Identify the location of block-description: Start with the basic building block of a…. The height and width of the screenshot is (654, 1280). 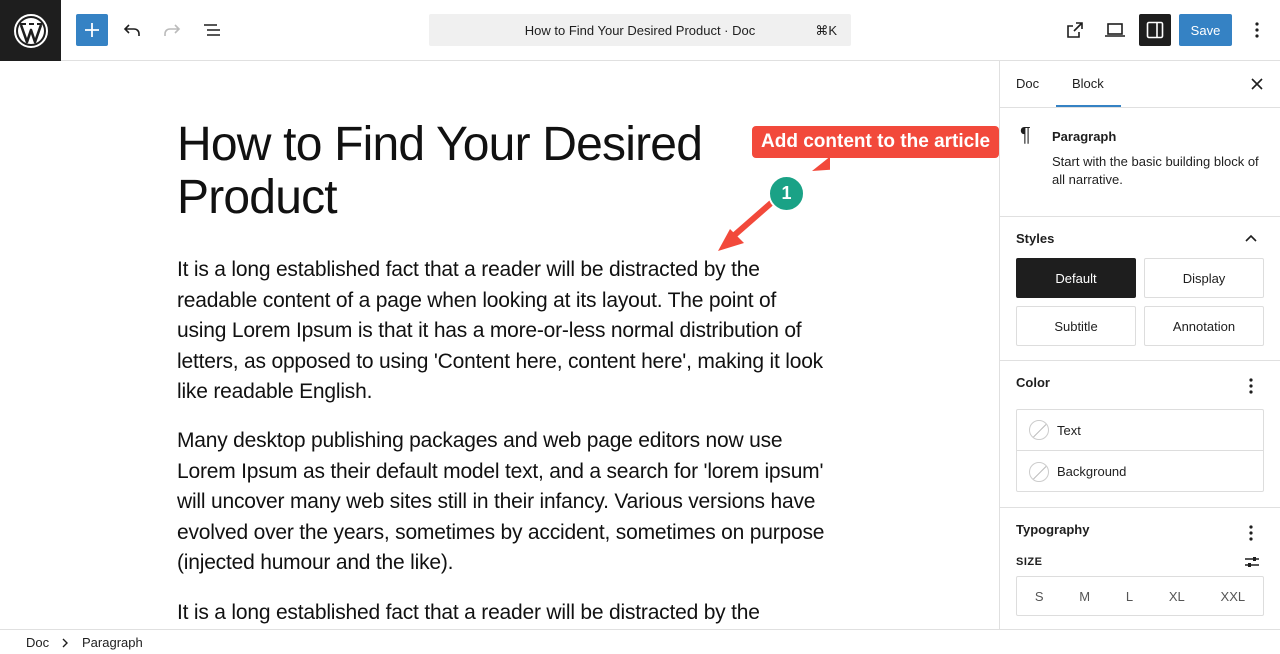
(1155, 170).